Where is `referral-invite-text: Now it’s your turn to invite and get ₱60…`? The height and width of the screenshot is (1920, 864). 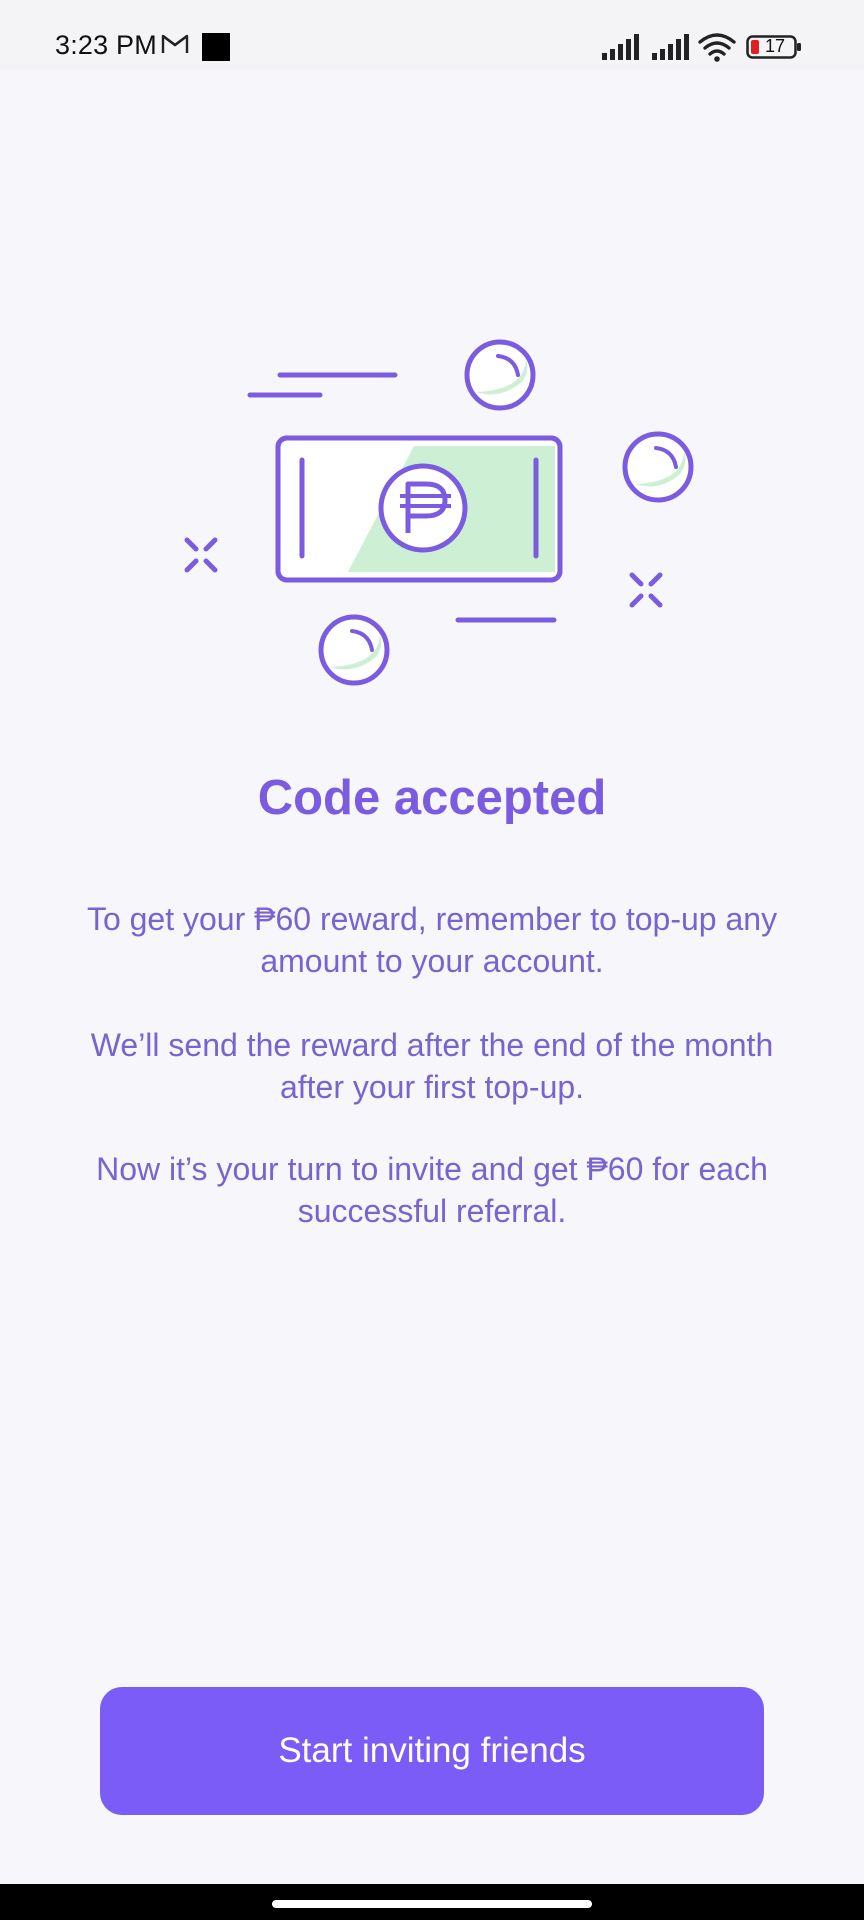
referral-invite-text: Now it’s your turn to invite and get ₱60… is located at coordinates (432, 1190).